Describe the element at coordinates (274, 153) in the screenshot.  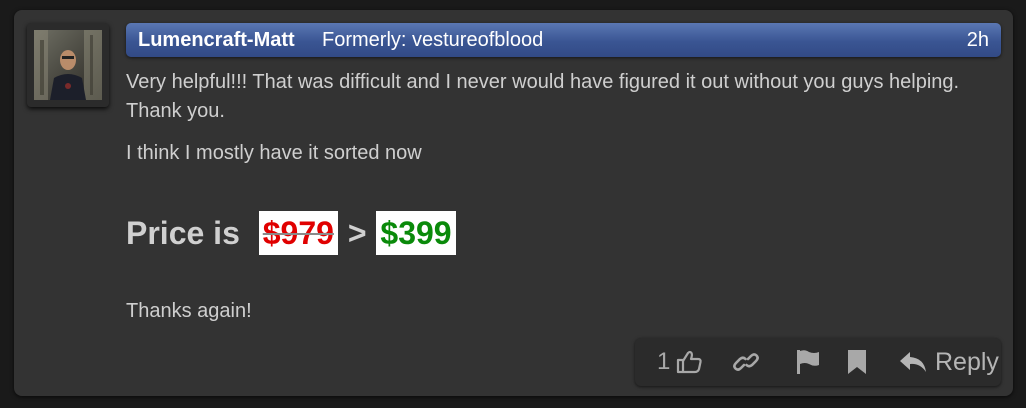
I see `post-paragraph: I think I mostly have it sorted now` at that location.